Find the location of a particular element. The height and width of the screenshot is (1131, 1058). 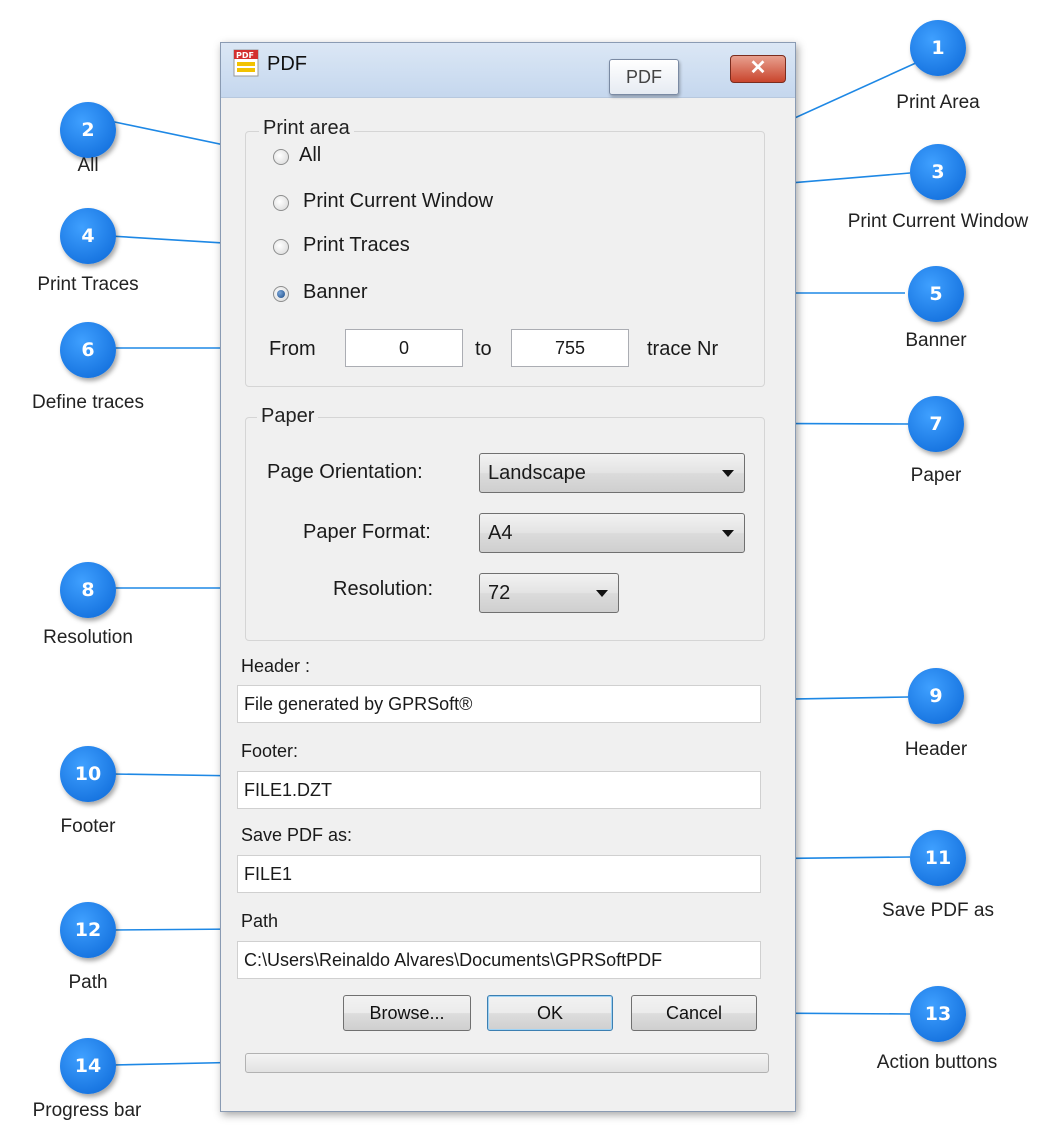

resolution-value: 72 is located at coordinates (499, 593).